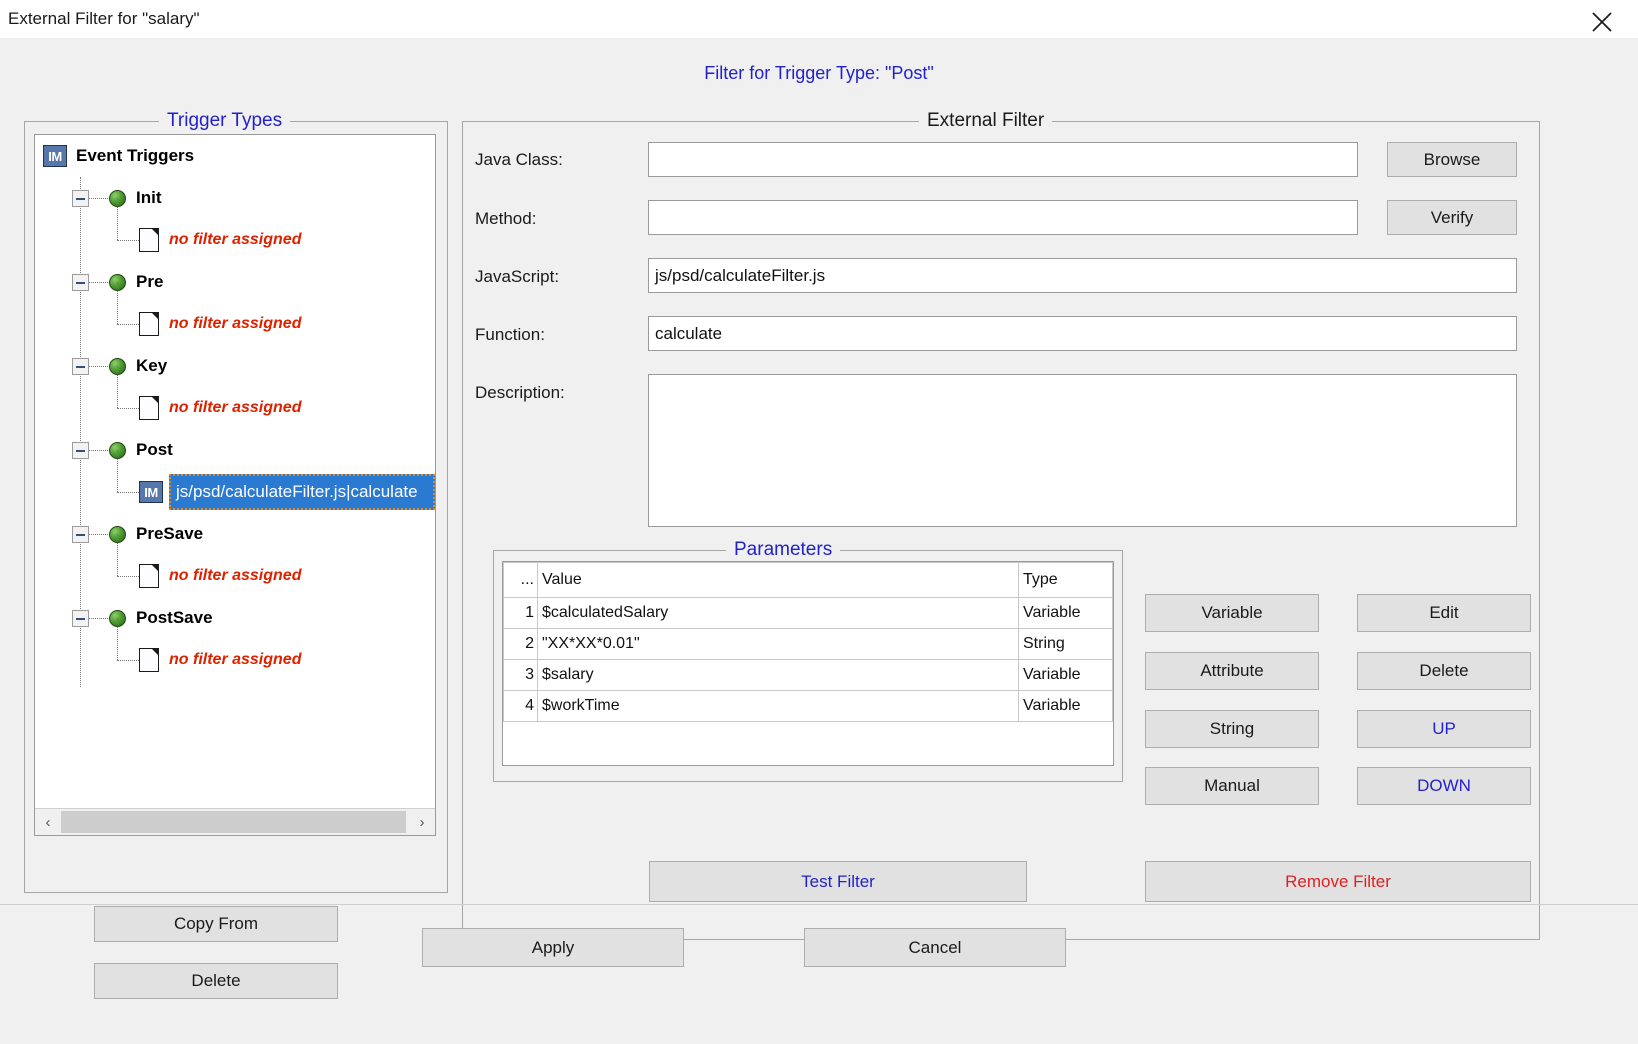 This screenshot has height=1044, width=1638. Describe the element at coordinates (778, 675) in the screenshot. I see `row-value: $salary` at that location.